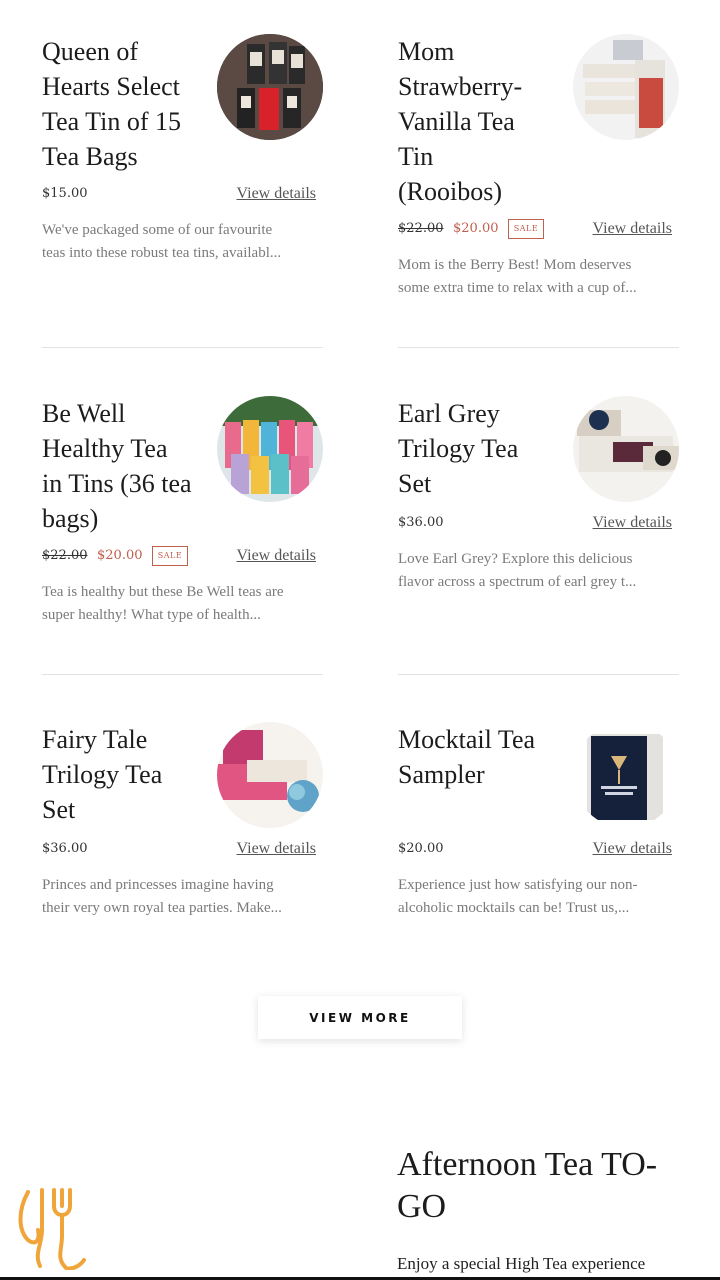 The height and width of the screenshot is (1280, 720). What do you see at coordinates (117, 774) in the screenshot?
I see `product-title: Fairy Tale Trilogy Tea Set` at bounding box center [117, 774].